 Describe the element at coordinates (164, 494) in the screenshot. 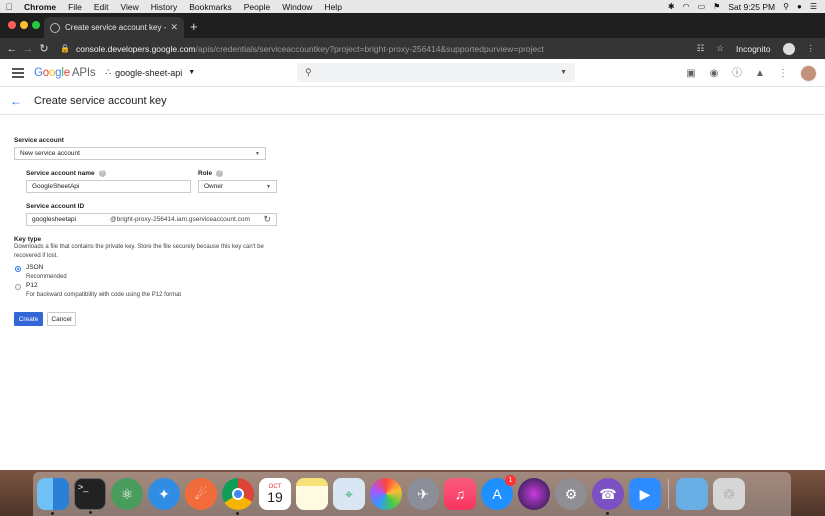

I see `safari-icon: ✦` at that location.